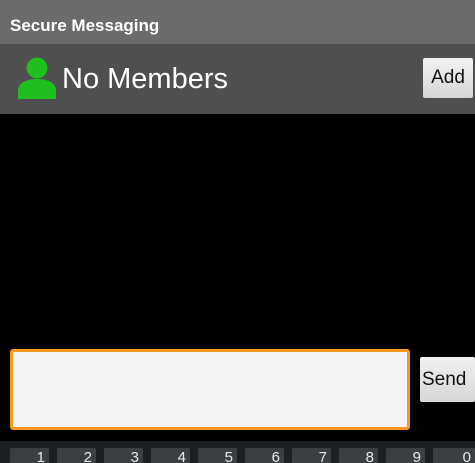 The height and width of the screenshot is (463, 475). What do you see at coordinates (237, 22) in the screenshot?
I see `title-bar: Secure Messaging` at bounding box center [237, 22].